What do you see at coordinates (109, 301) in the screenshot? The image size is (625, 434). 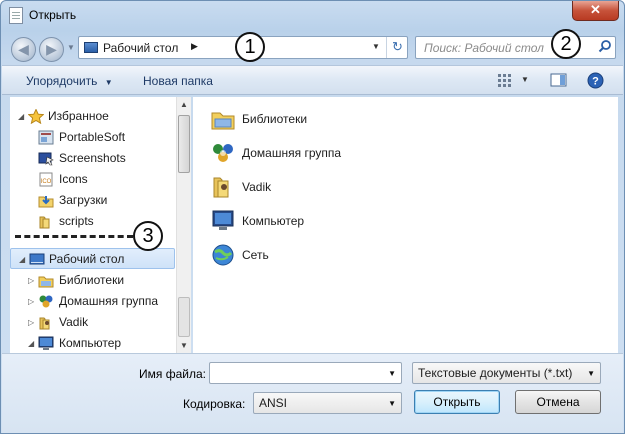 I see `tree-item-label: Домашняя группа` at bounding box center [109, 301].